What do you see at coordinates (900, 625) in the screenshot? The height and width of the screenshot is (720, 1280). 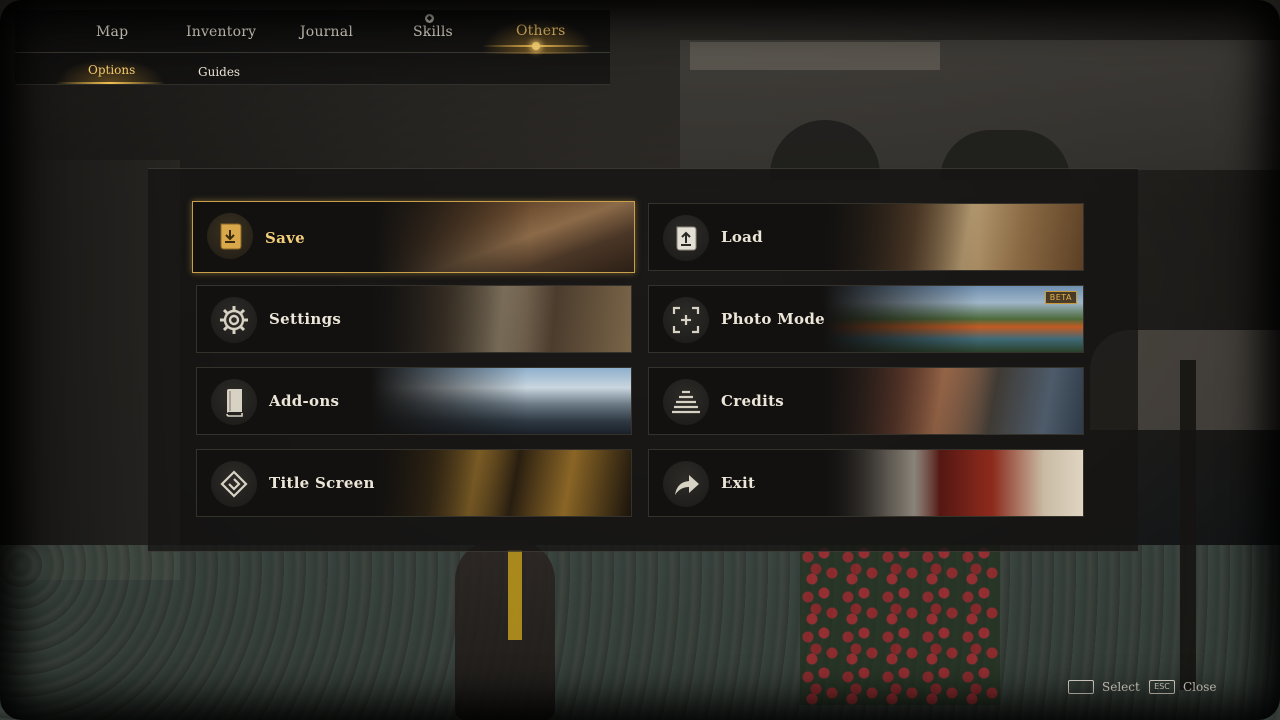 I see `background-flowers` at bounding box center [900, 625].